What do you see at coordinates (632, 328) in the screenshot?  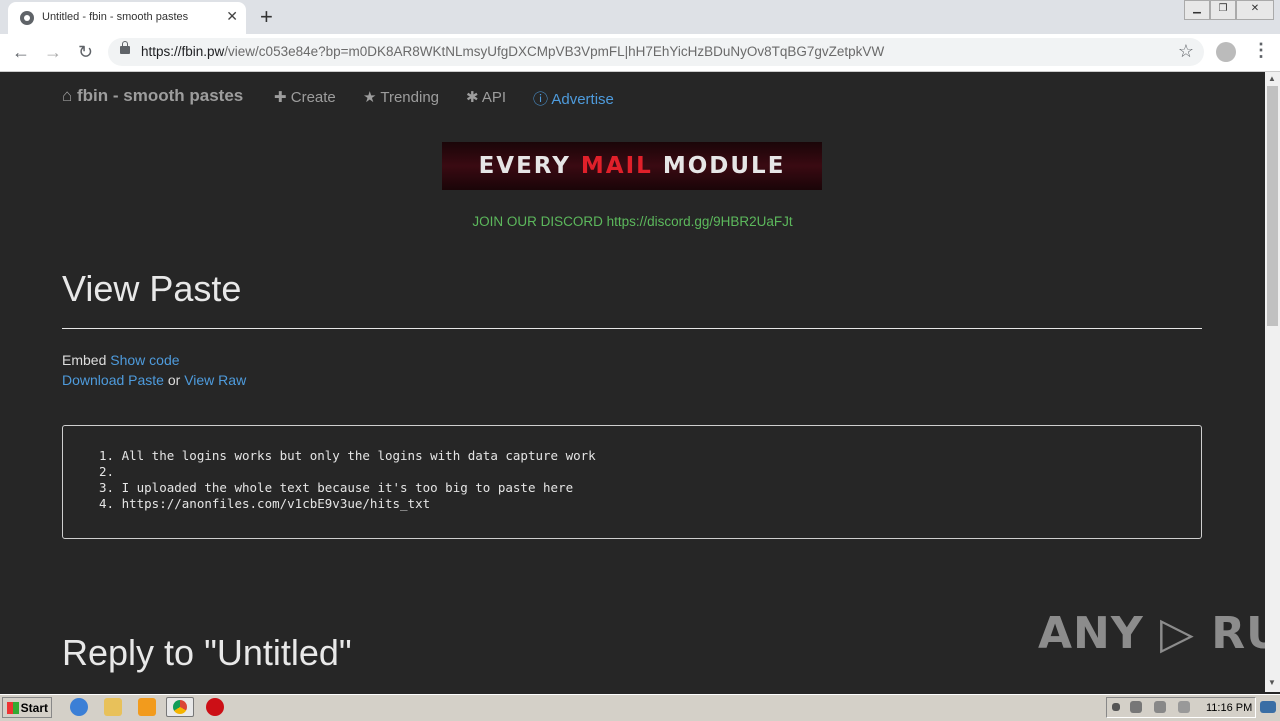 I see `divider` at bounding box center [632, 328].